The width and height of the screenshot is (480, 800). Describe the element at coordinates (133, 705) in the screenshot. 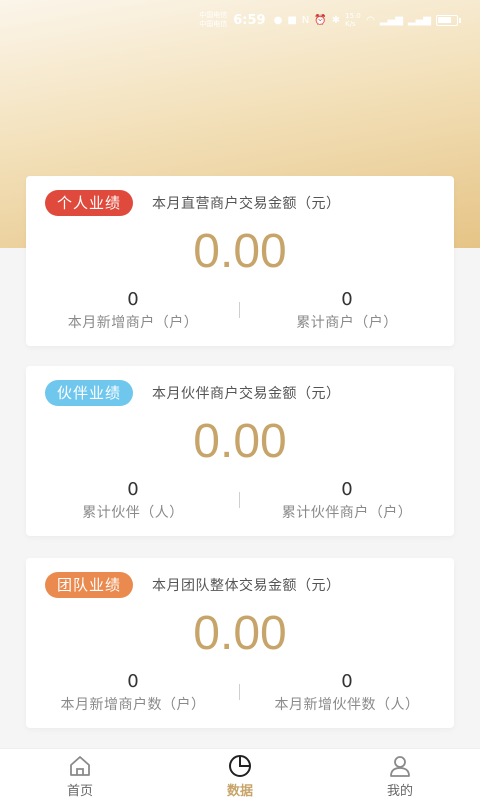

I see `stat-label: 本月新增商户数（户）` at that location.